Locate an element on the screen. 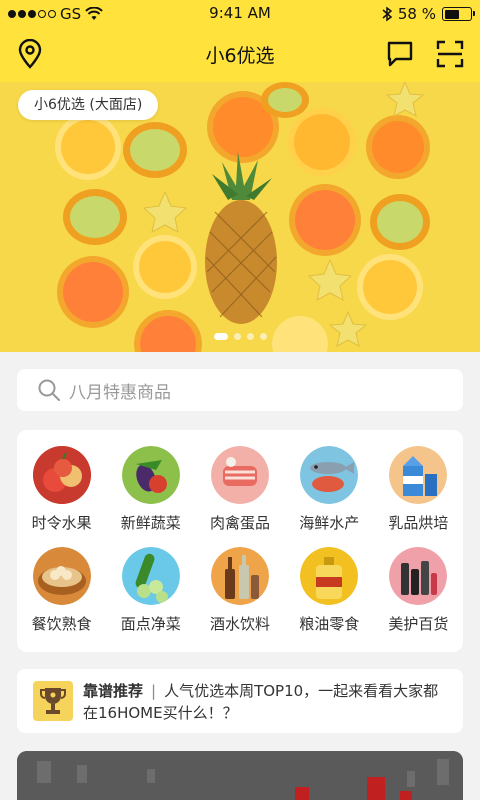  search-input: 八月特惠商品 is located at coordinates (120, 390).